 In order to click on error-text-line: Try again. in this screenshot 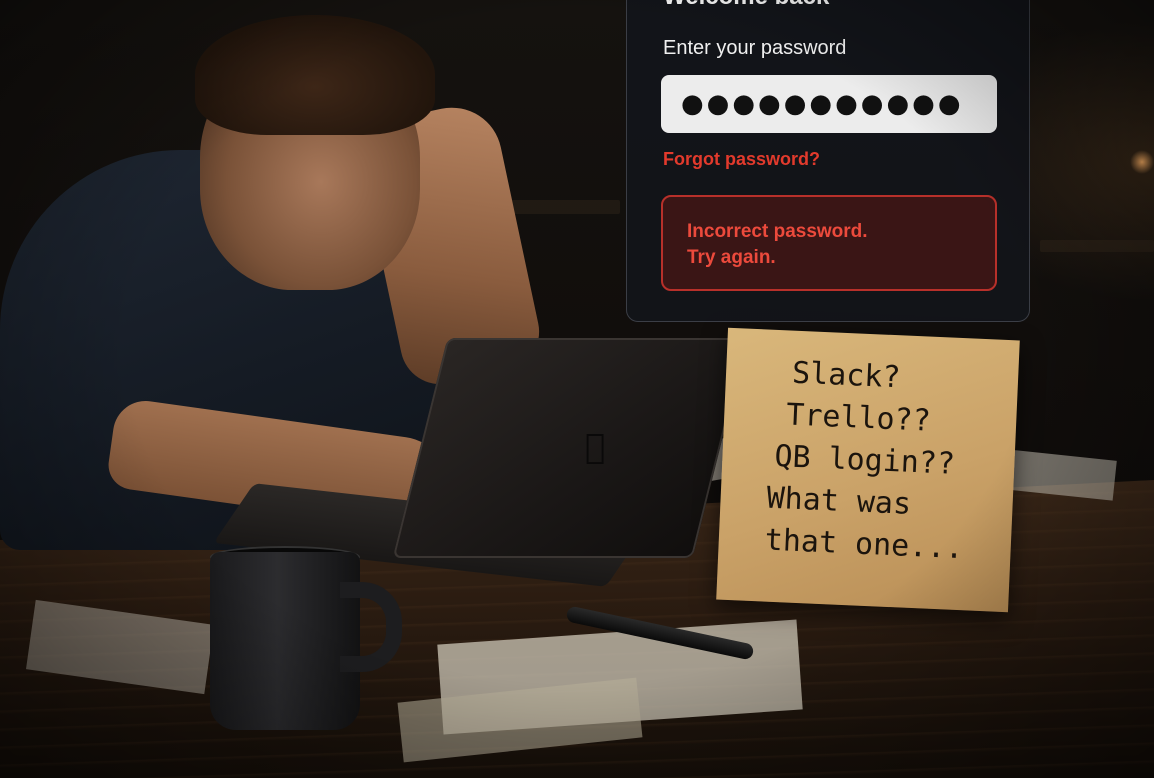, I will do `click(731, 257)`.